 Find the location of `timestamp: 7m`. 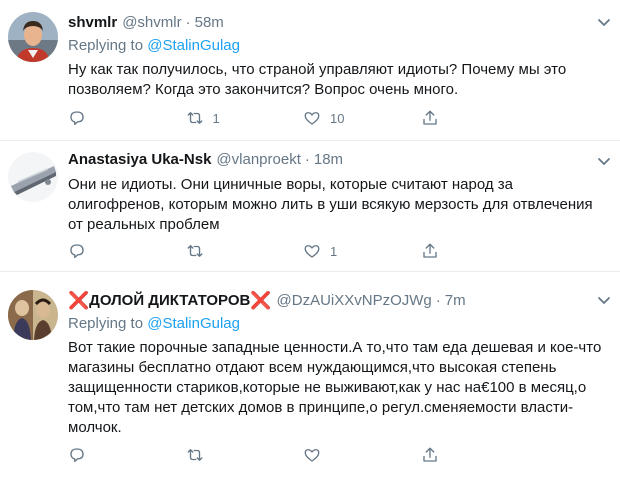

timestamp: 7m is located at coordinates (455, 301).